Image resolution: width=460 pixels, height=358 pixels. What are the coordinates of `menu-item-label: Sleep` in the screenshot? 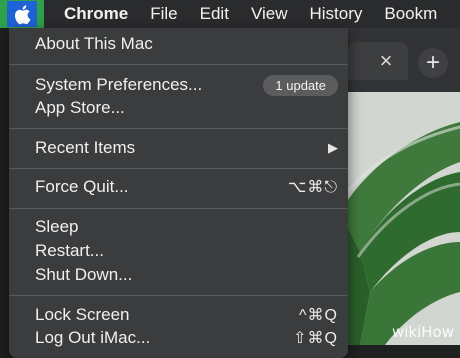 It's located at (57, 226).